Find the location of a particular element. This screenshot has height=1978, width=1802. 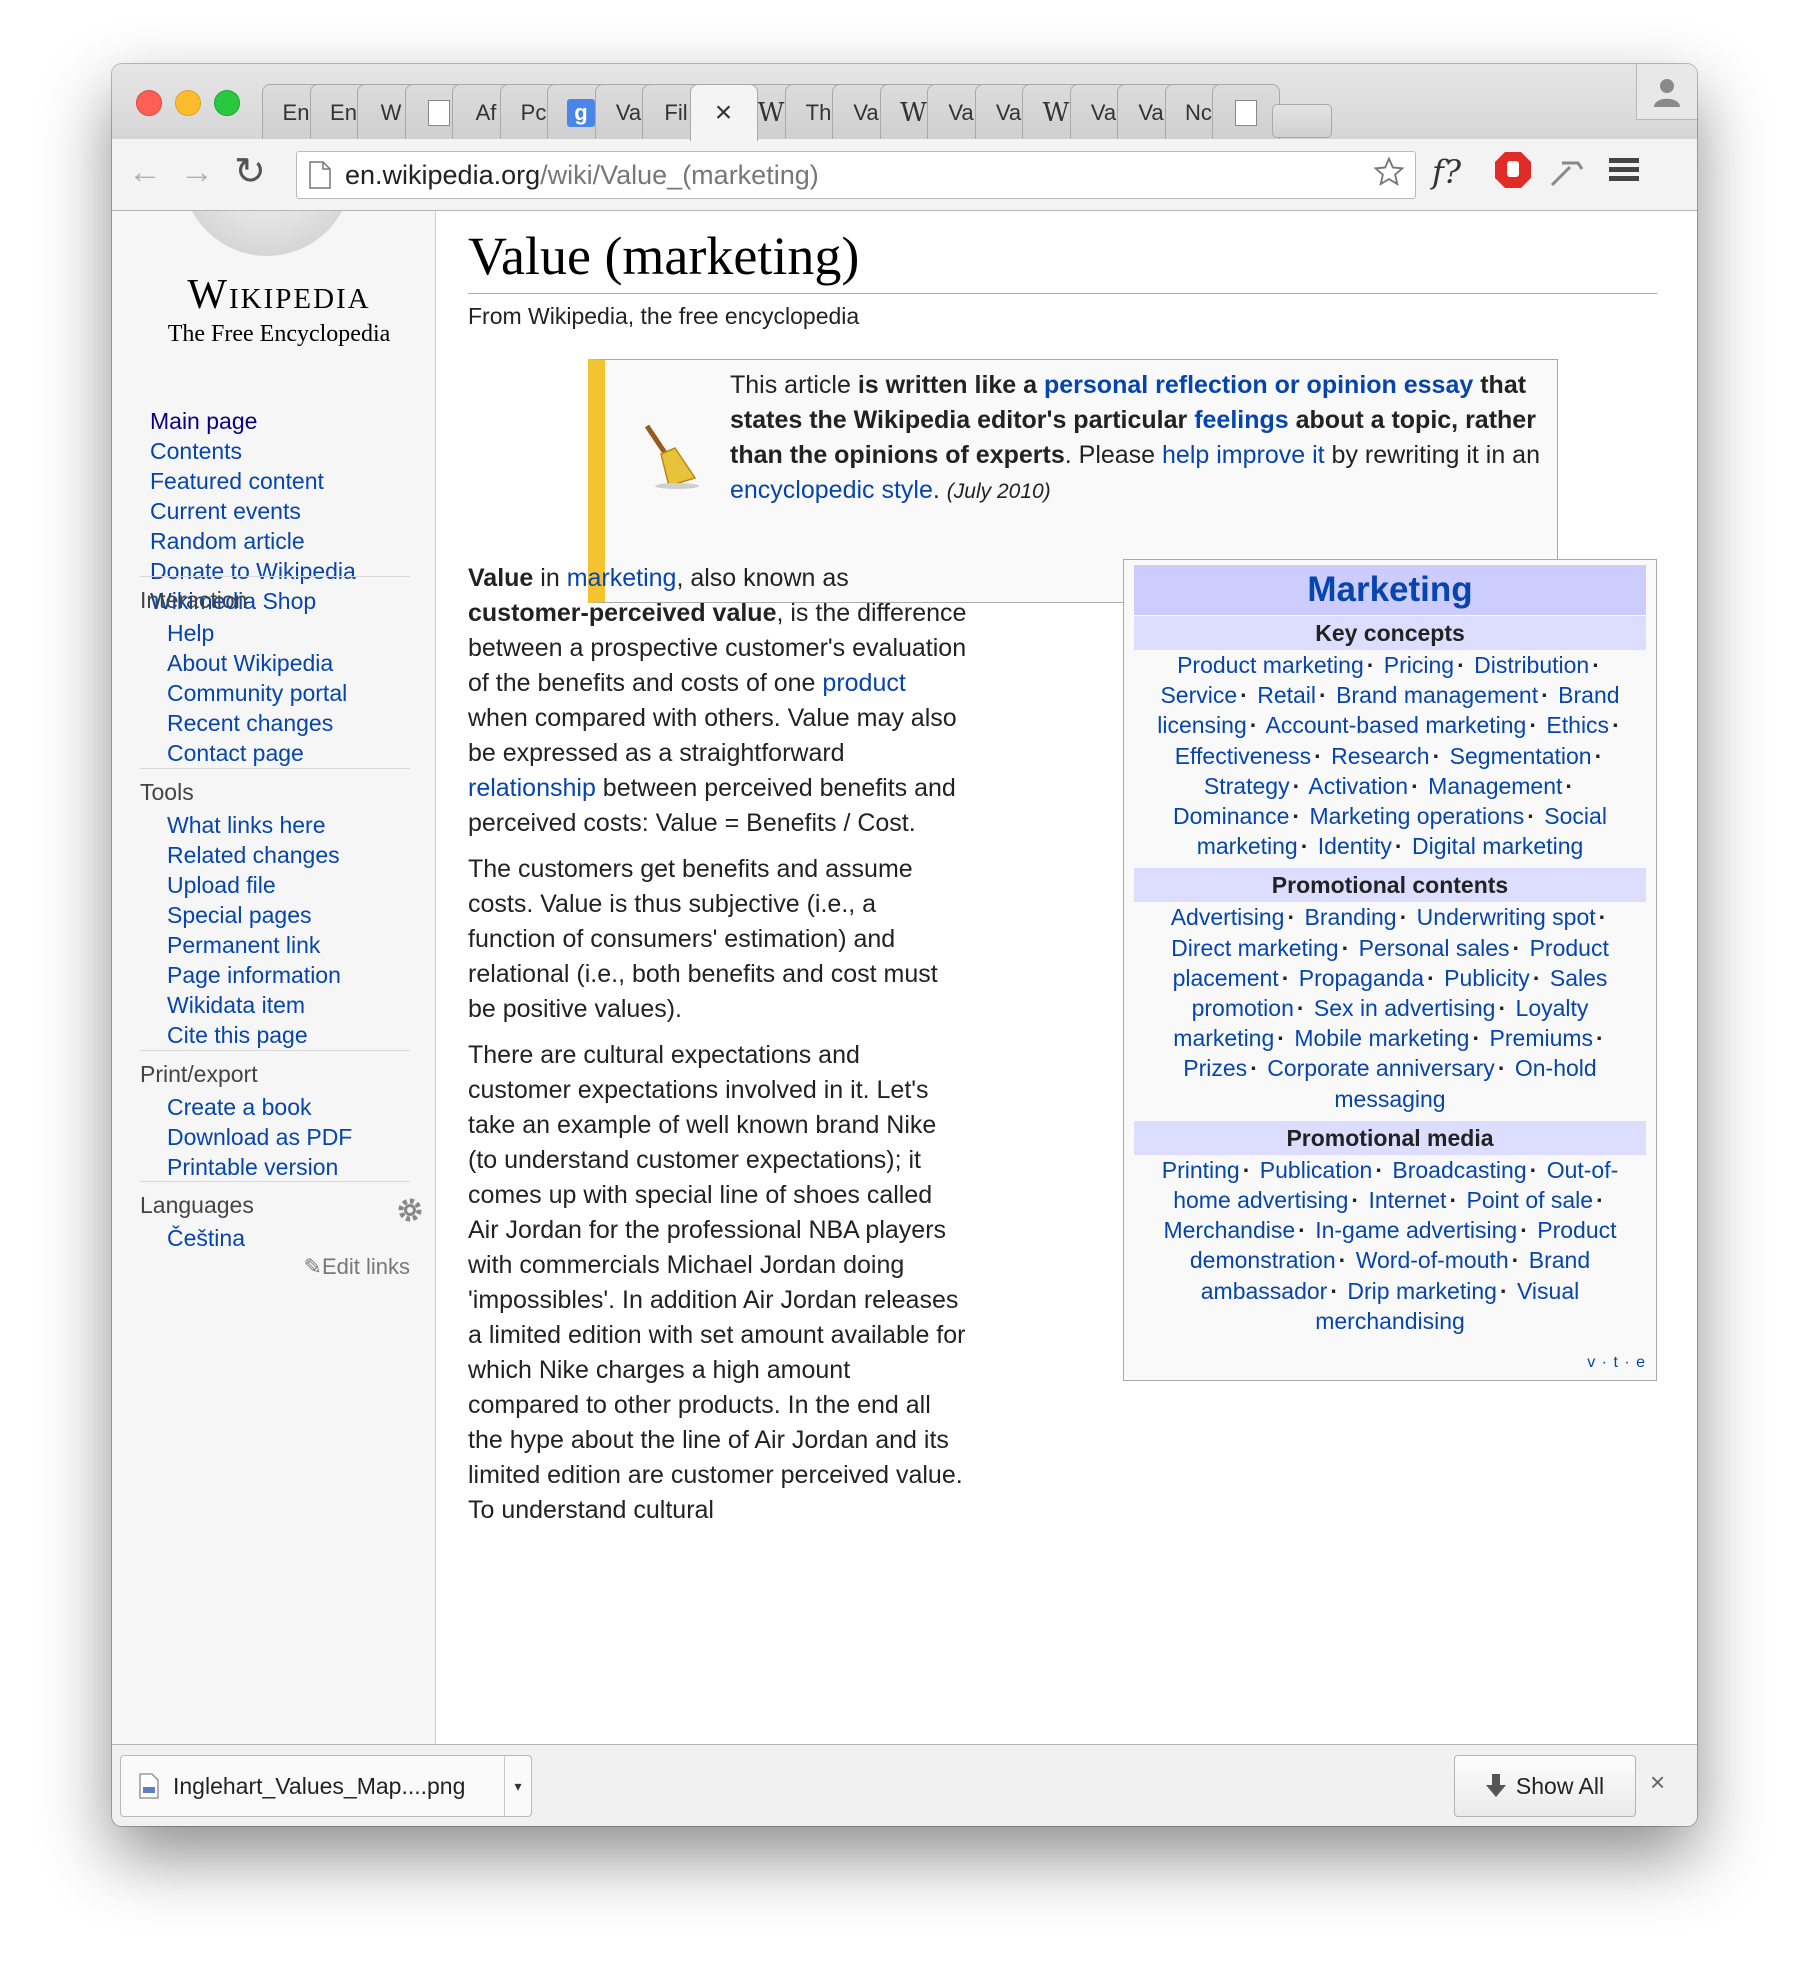

navbox-link: Broadcasting is located at coordinates (1459, 1170).